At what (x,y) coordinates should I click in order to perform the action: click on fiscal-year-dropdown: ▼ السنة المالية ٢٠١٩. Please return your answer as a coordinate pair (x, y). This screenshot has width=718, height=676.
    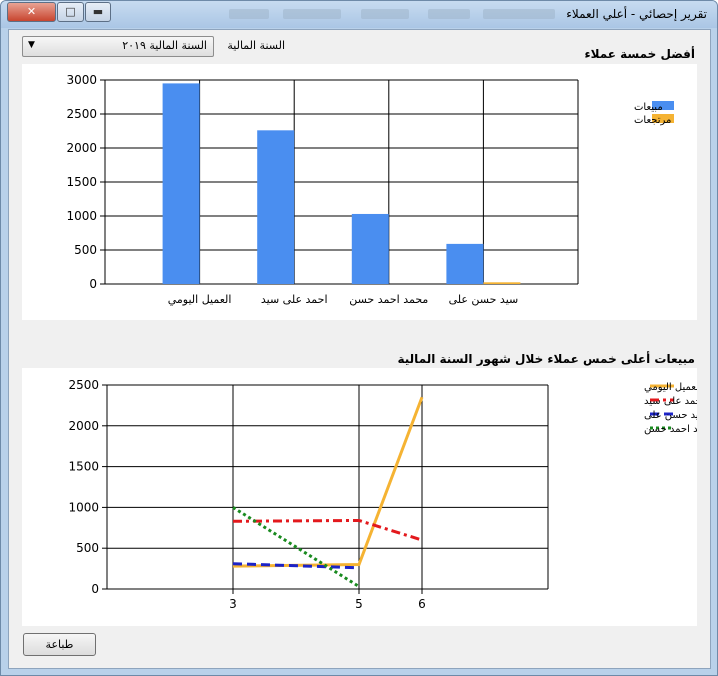
    Looking at the image, I should click on (118, 46).